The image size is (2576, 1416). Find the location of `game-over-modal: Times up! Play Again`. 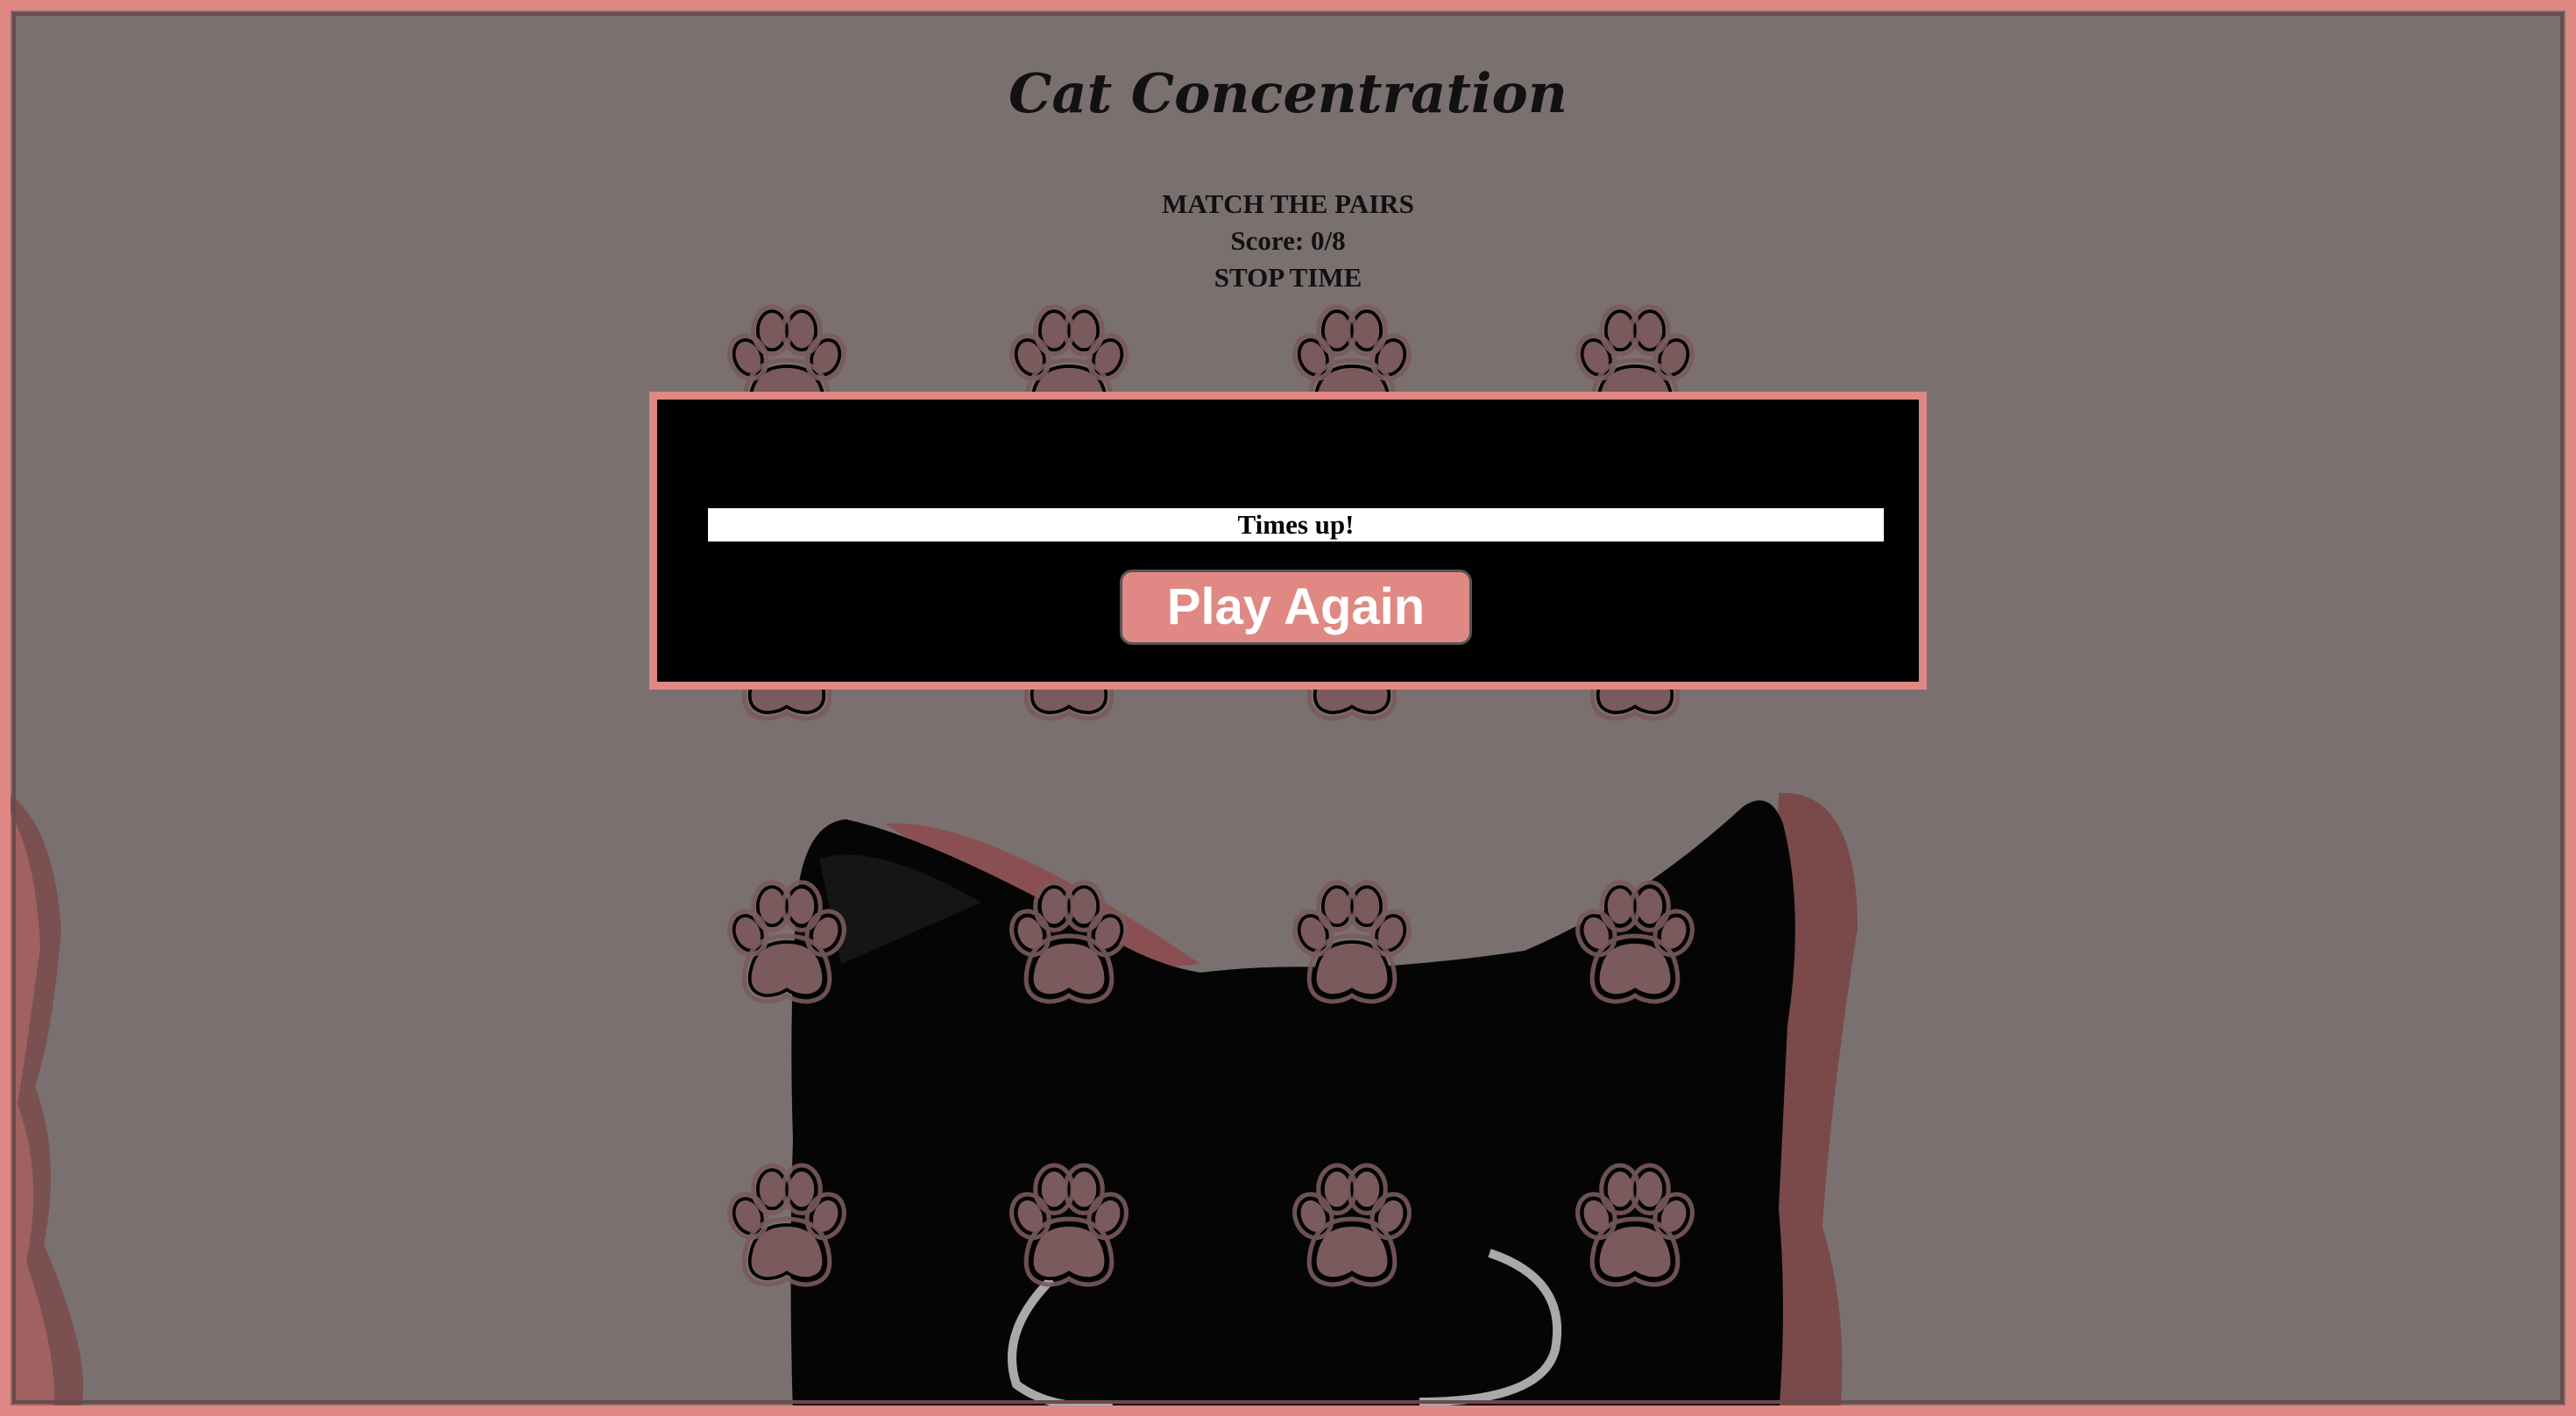

game-over-modal: Times up! Play Again is located at coordinates (1288, 541).